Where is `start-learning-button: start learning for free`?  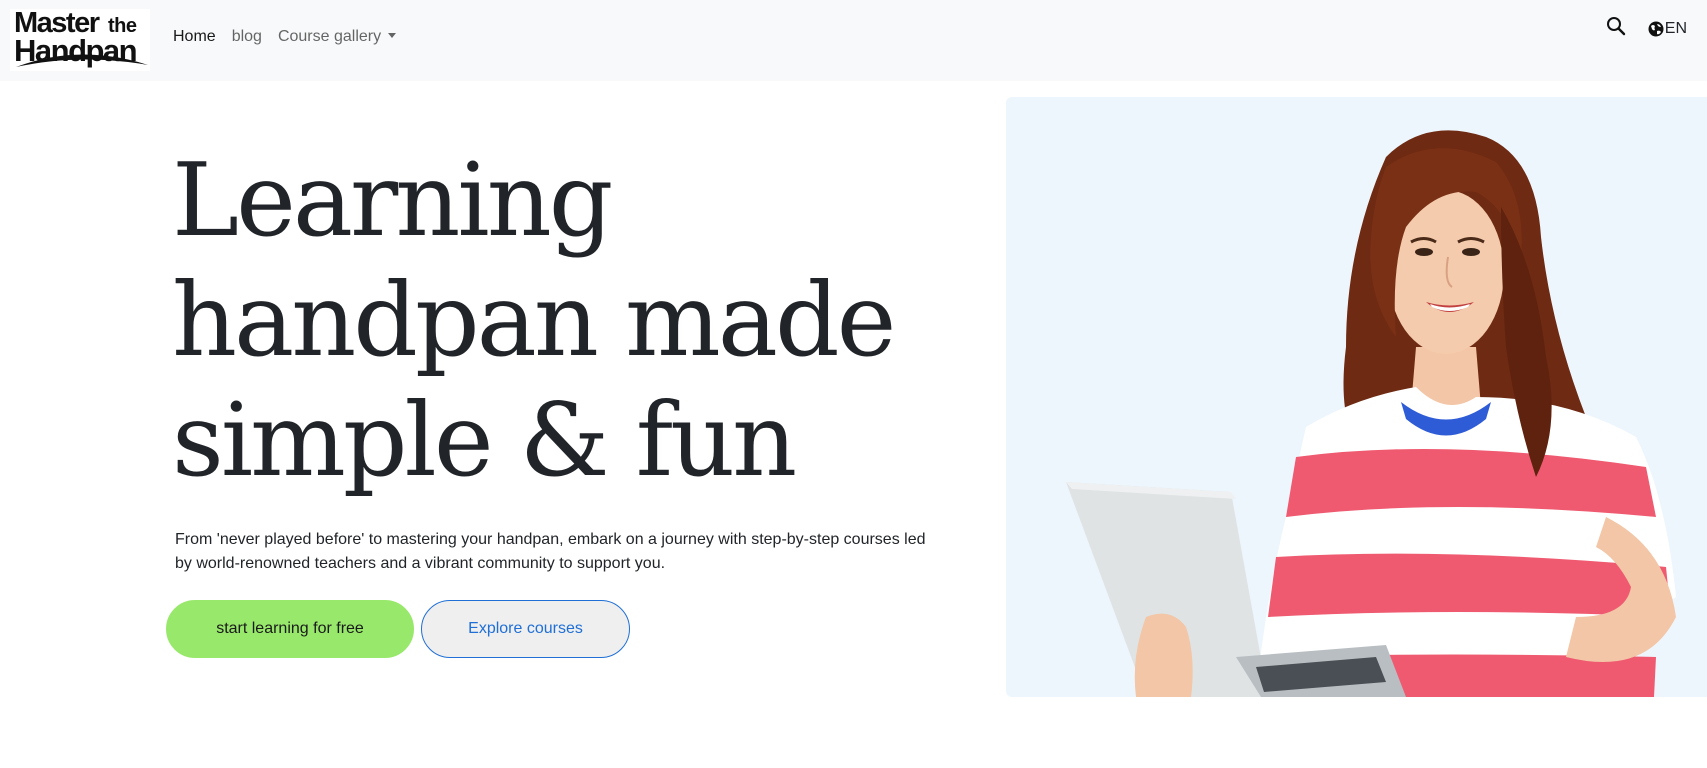
start-learning-button: start learning for free is located at coordinates (290, 629).